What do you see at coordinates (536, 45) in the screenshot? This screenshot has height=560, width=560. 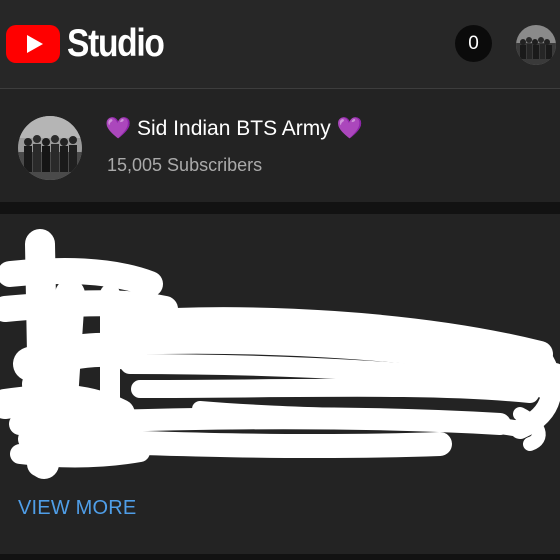 I see `account-avatar` at bounding box center [536, 45].